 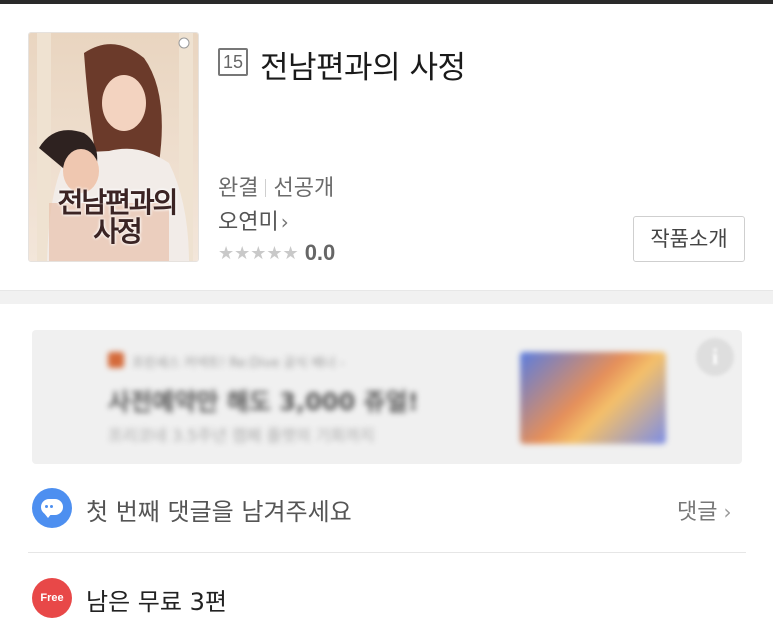 What do you see at coordinates (304, 188) in the screenshot?
I see `release-type-label: 선공개` at bounding box center [304, 188].